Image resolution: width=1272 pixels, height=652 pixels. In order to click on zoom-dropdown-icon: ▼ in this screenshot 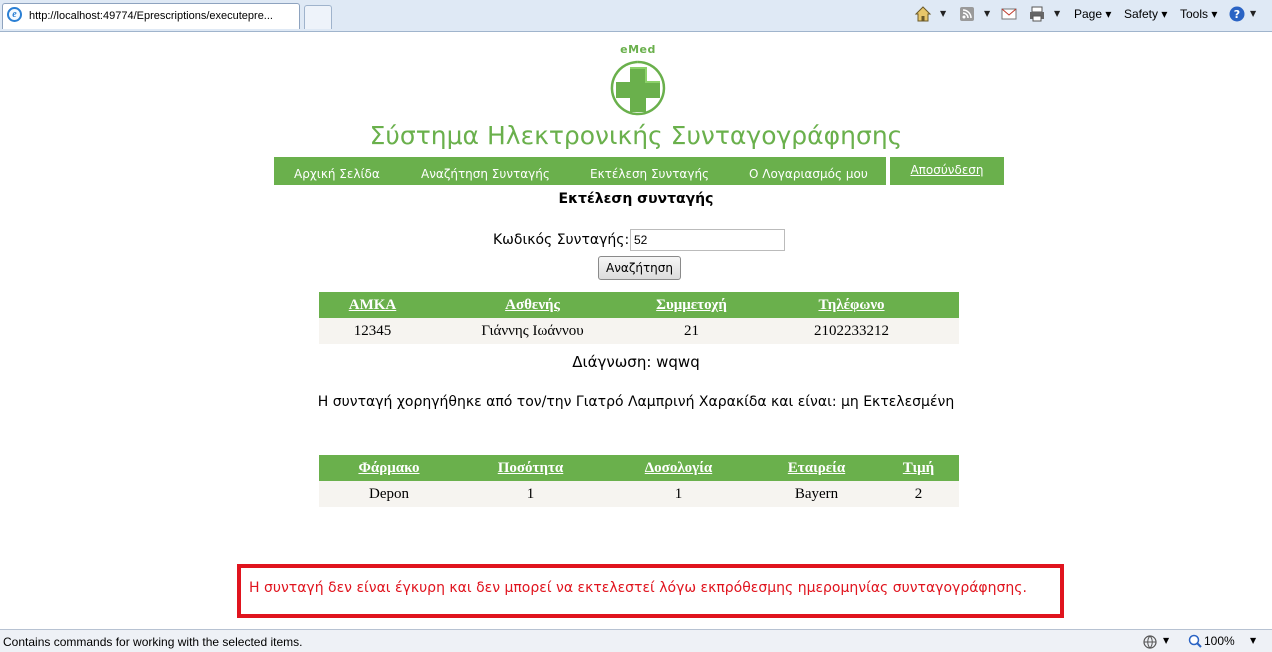, I will do `click(1253, 640)`.